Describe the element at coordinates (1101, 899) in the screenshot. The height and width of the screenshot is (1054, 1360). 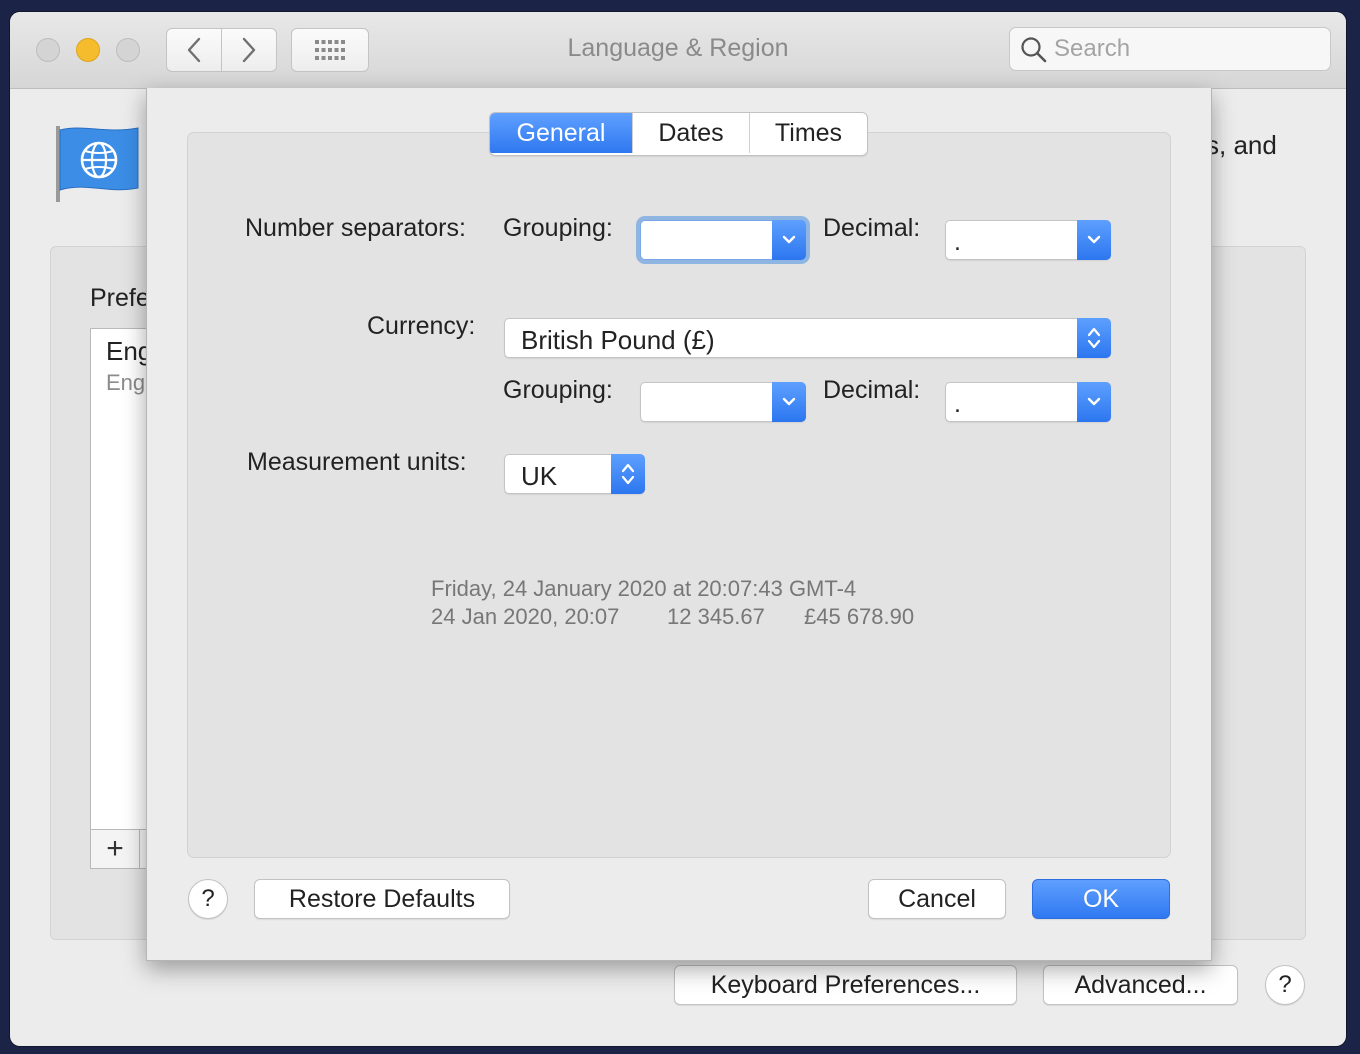
I see `ok-button: OK` at that location.